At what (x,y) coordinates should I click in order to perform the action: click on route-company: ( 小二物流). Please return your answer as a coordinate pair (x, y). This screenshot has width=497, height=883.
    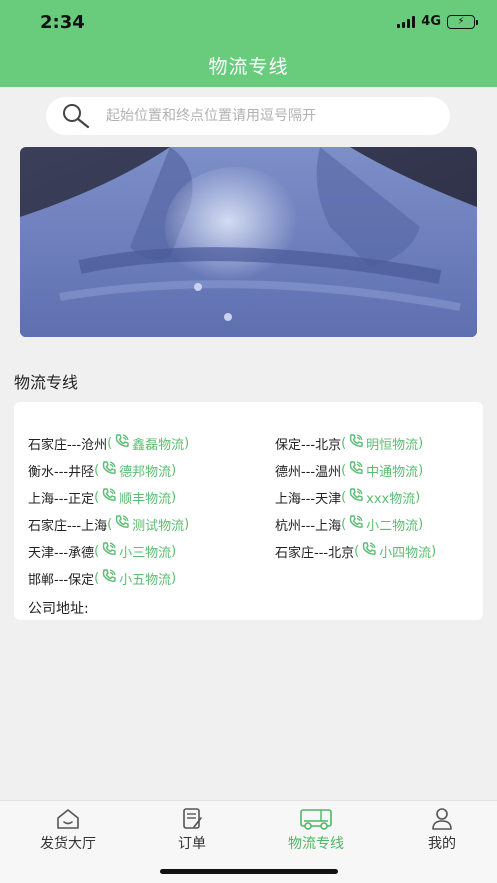
    Looking at the image, I should click on (382, 524).